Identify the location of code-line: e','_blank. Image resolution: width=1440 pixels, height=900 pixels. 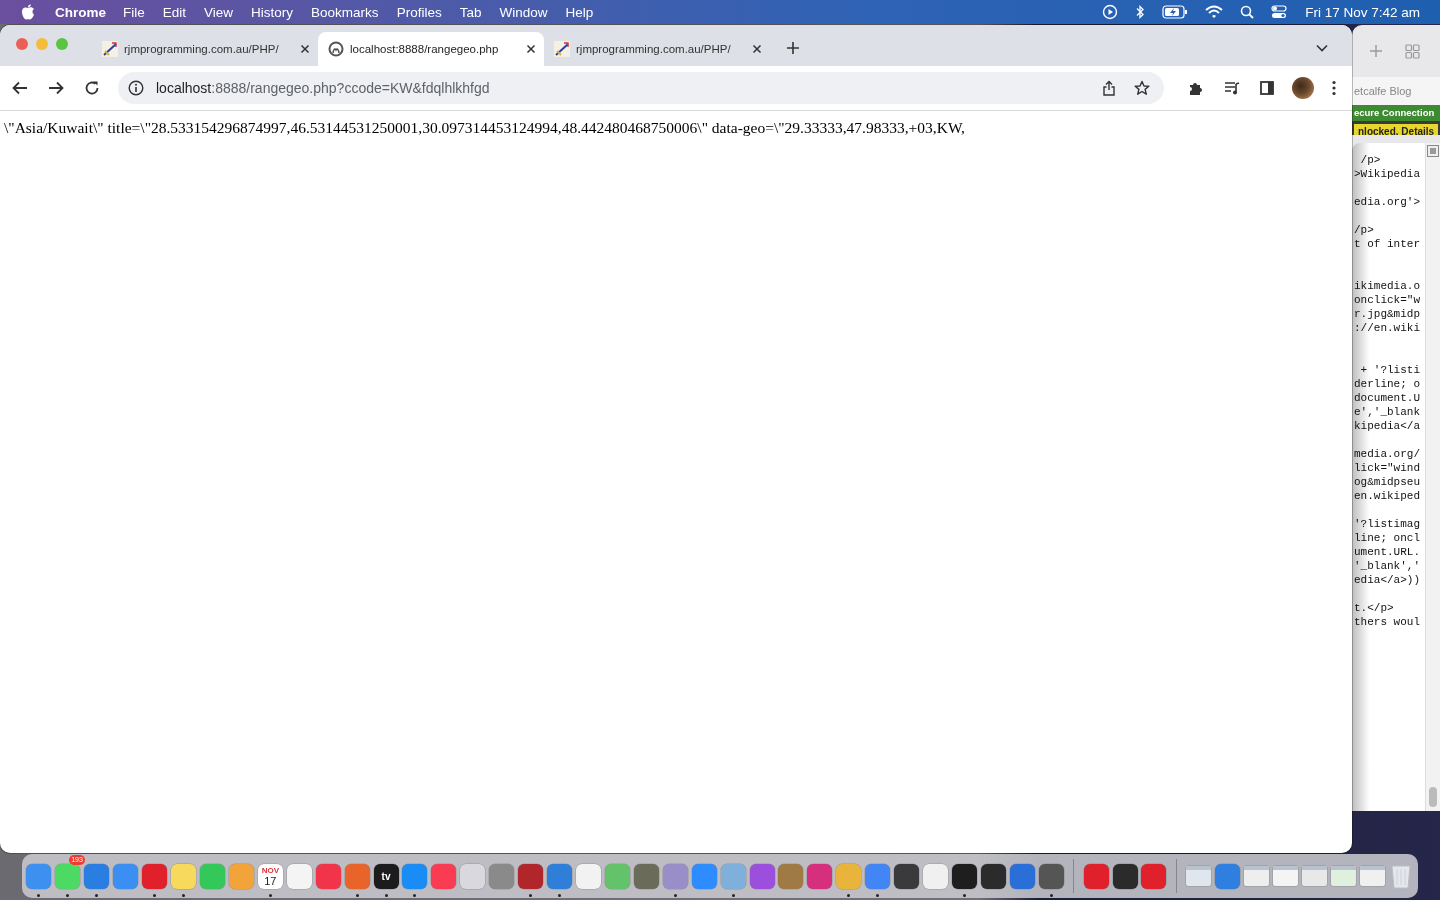
(1387, 412).